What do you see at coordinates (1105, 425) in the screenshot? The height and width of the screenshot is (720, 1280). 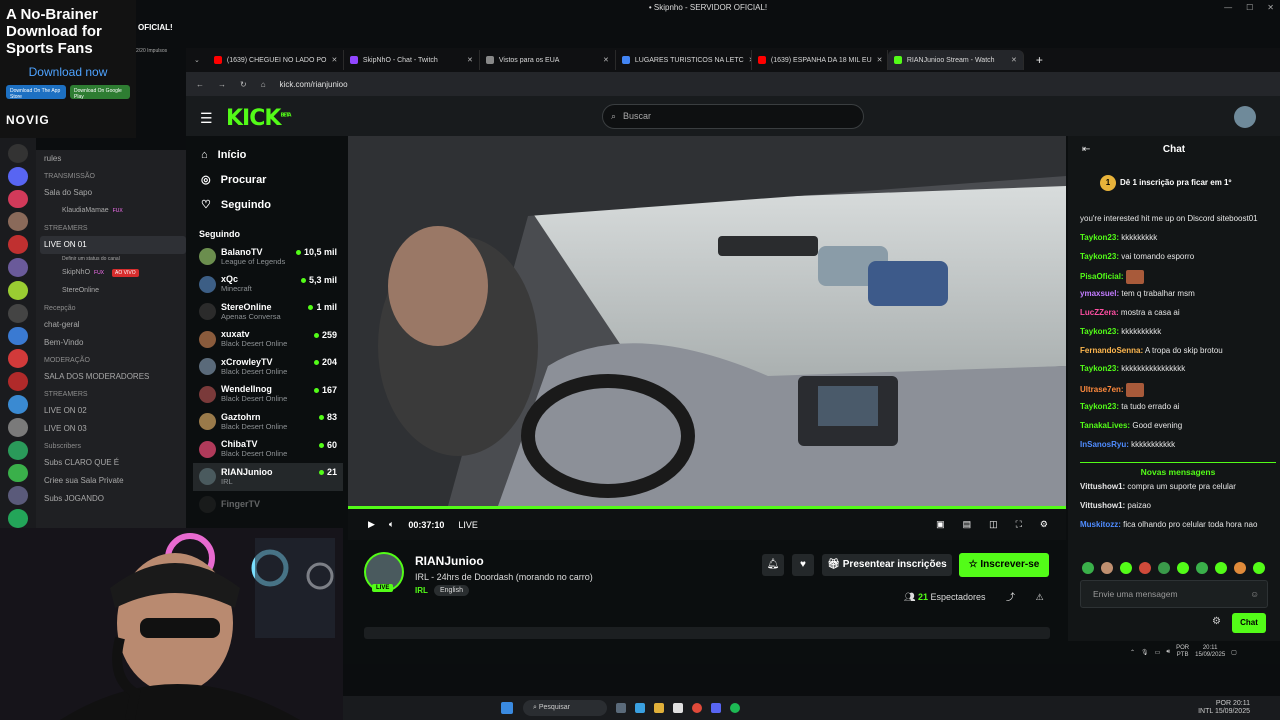 I see `chat-username: TanakaLives:` at bounding box center [1105, 425].